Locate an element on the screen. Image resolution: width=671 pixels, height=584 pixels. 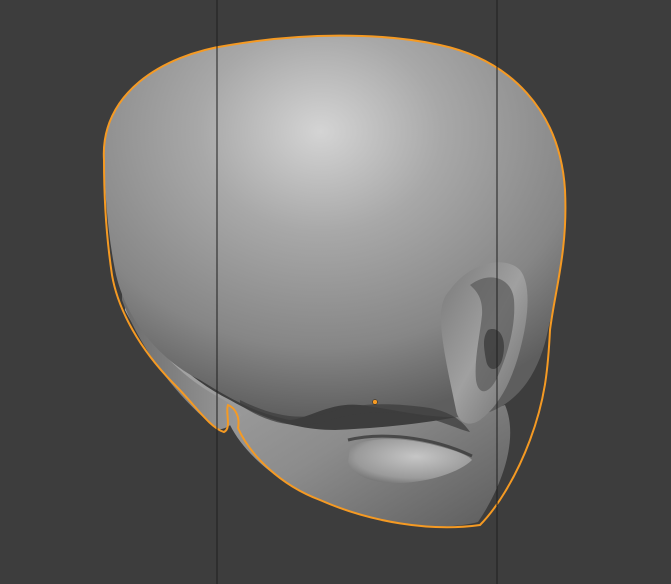
object-origin is located at coordinates (375, 402).